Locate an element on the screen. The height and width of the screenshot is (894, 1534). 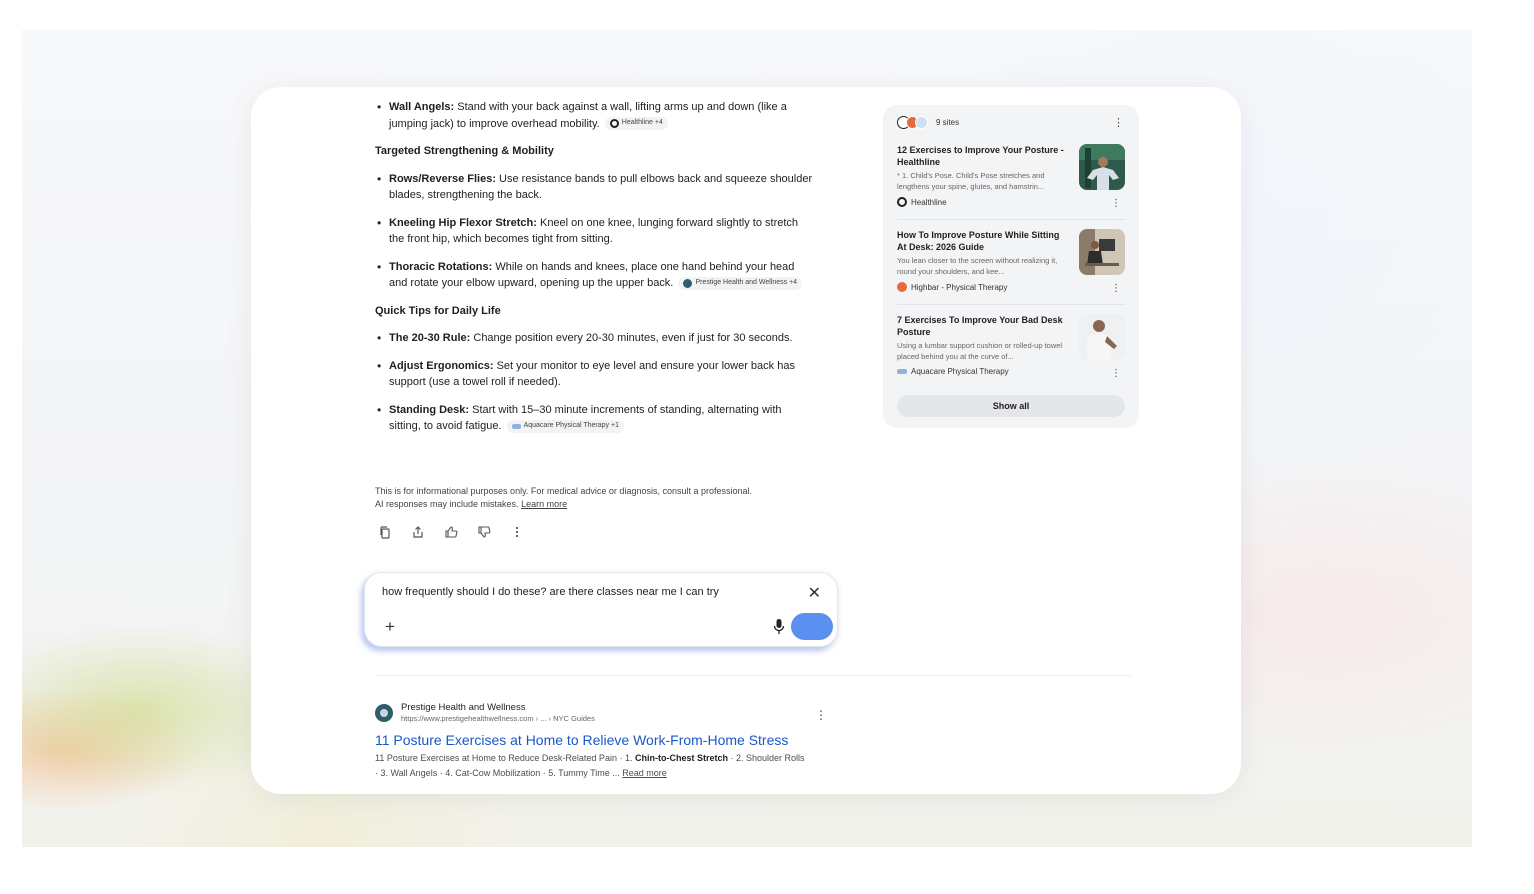
answer-actions is located at coordinates (451, 532).